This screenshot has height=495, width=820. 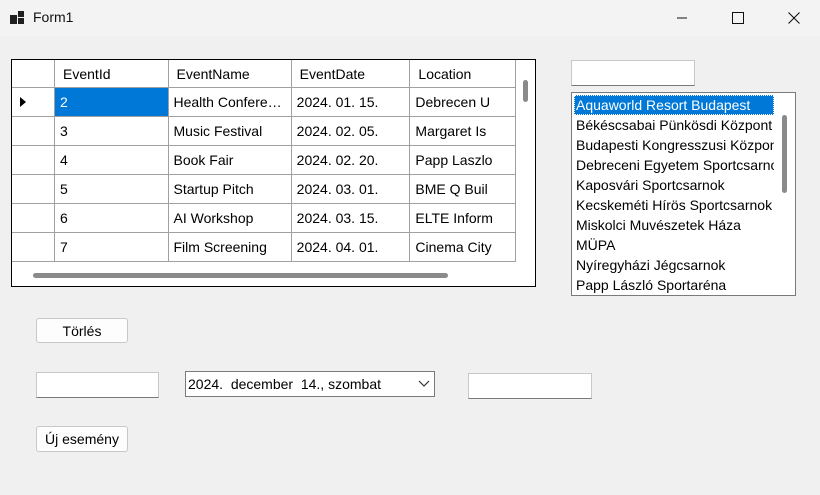 I want to click on header-row: EventId EventName EventDate Location, so click(x=264, y=74).